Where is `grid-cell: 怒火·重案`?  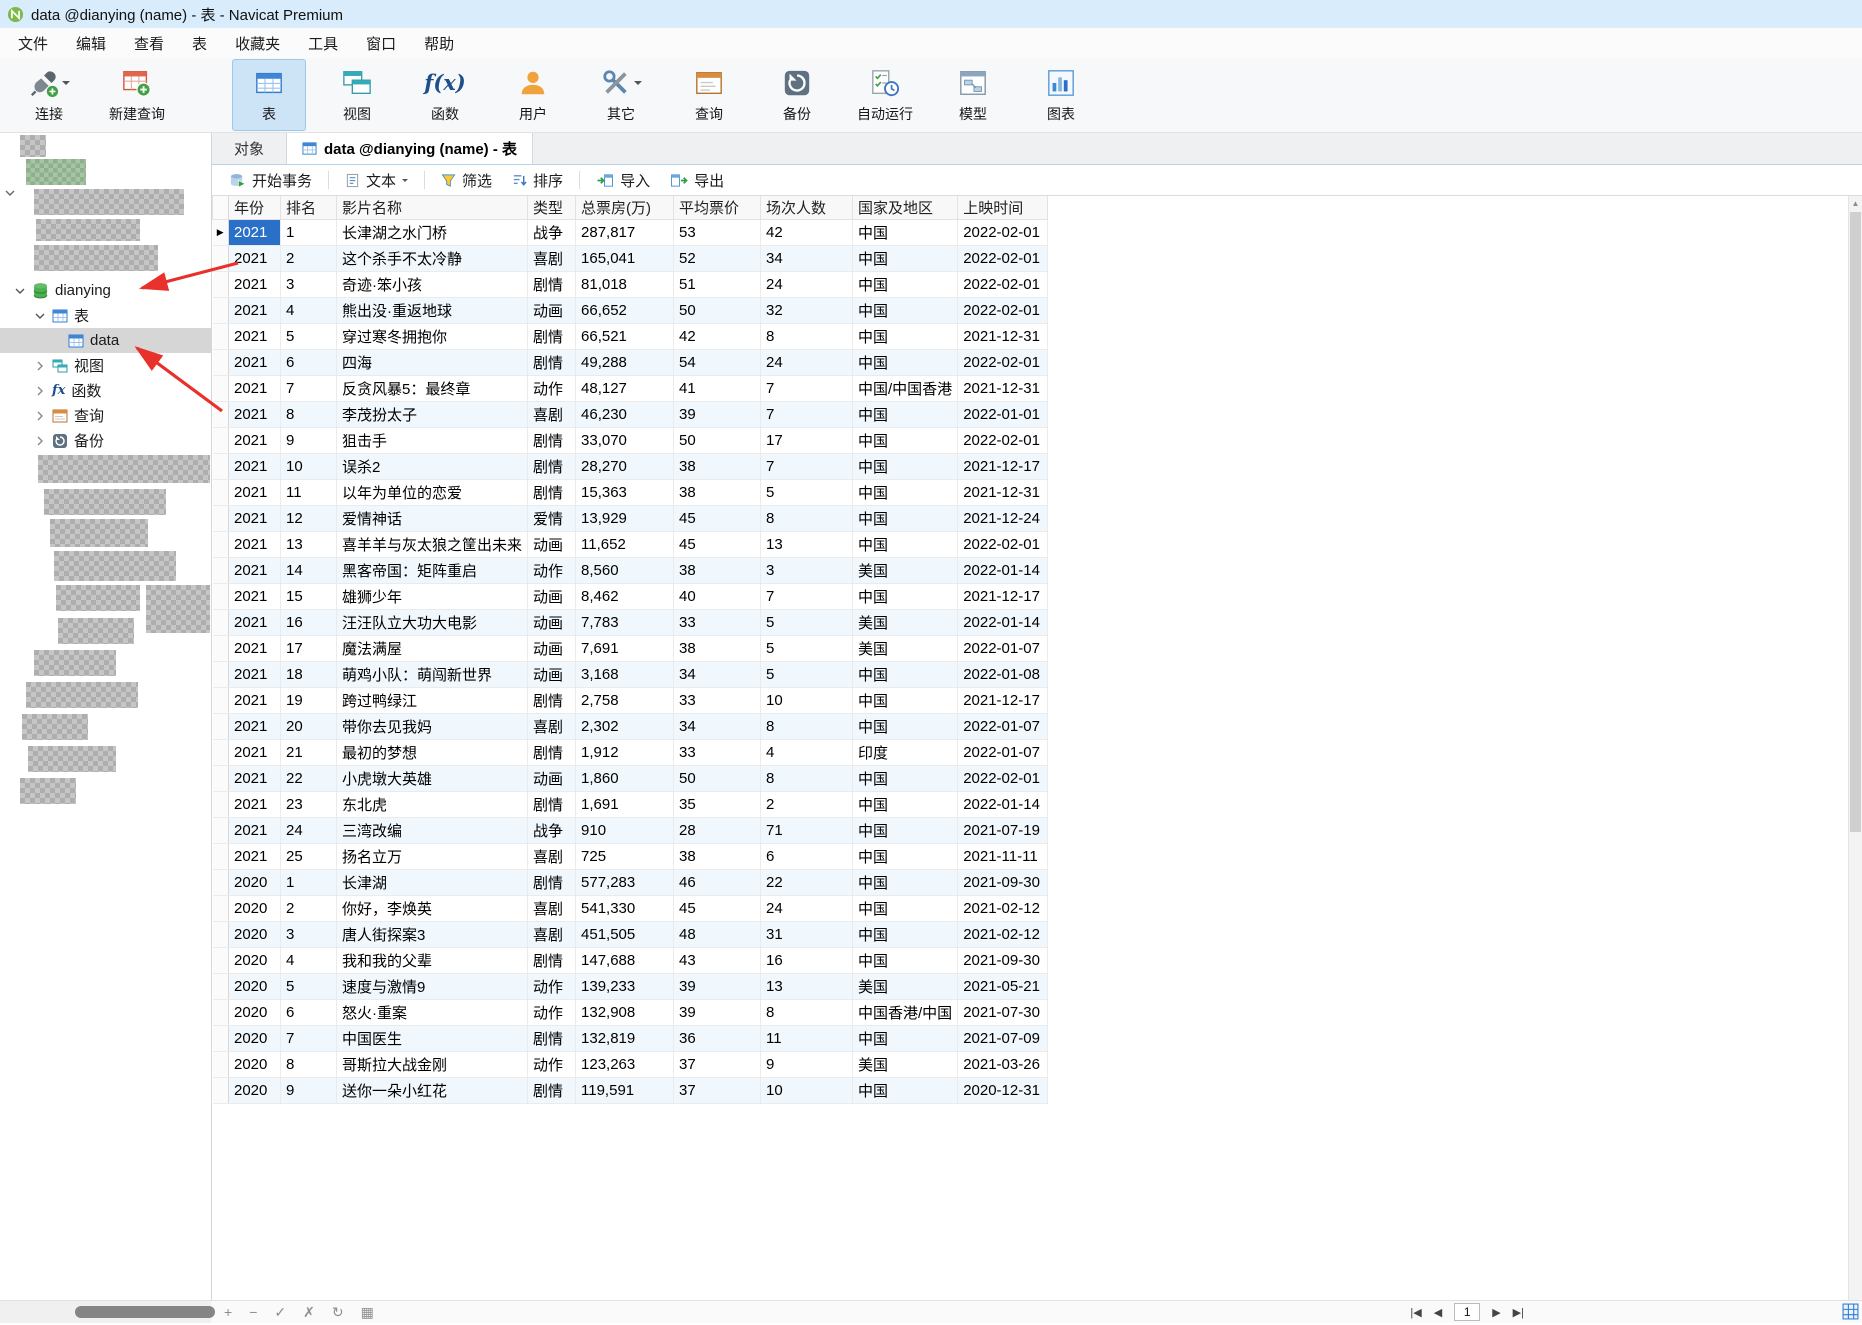
grid-cell: 怒火·重案 is located at coordinates (432, 1012).